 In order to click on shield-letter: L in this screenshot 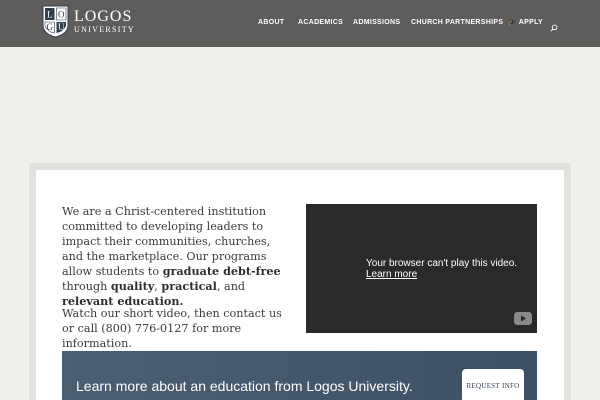, I will do `click(50, 15)`.